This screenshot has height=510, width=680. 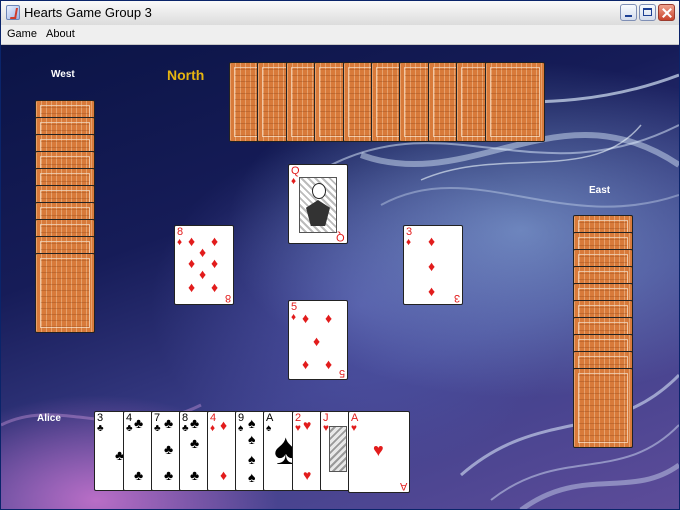 I want to click on trick-card-west: 8 ♦ ♦ ♦ ♦ ♦ ♦ ♦ ♦ ♦ 8, so click(x=204, y=265).